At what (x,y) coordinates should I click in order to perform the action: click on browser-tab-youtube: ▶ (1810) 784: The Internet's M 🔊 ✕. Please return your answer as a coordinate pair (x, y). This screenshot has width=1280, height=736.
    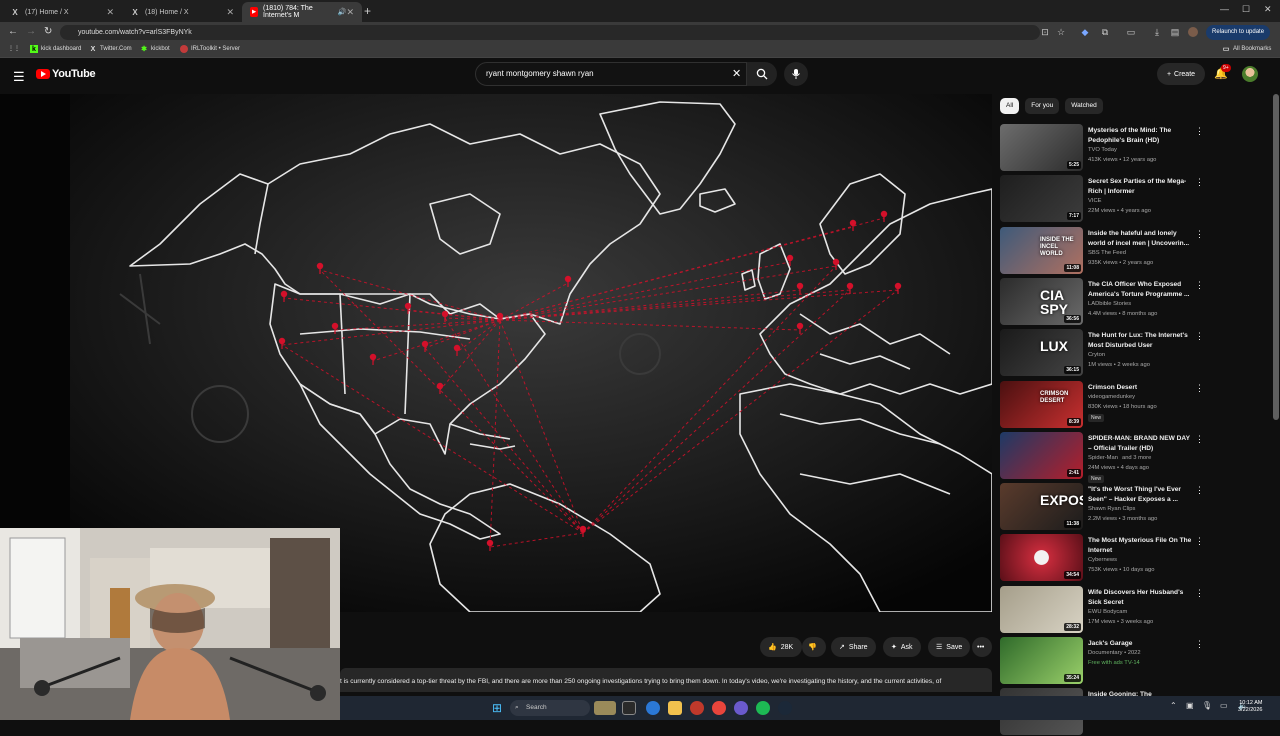
    Looking at the image, I should click on (302, 12).